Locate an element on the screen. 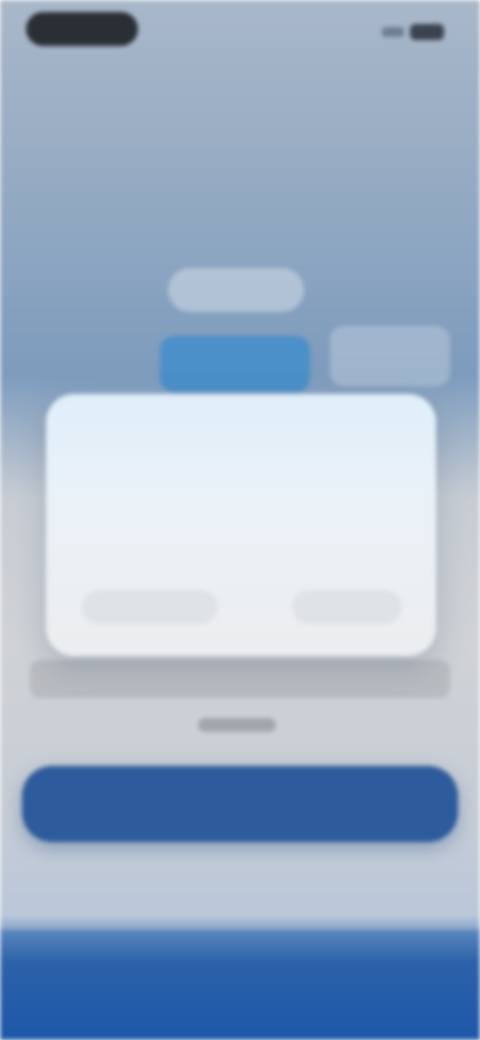 Image resolution: width=480 pixels, height=1040 pixels. small-link is located at coordinates (237, 725).